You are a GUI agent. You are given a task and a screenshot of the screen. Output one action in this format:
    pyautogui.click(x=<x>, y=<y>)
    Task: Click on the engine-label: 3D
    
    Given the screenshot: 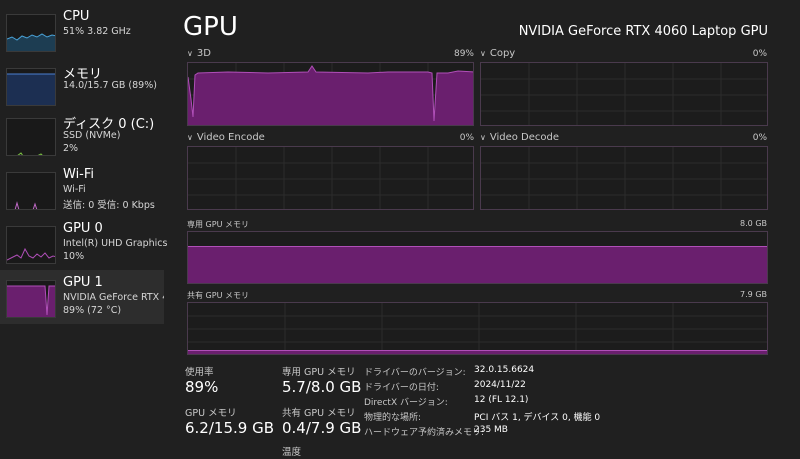 What is the action you would take?
    pyautogui.click(x=203, y=53)
    